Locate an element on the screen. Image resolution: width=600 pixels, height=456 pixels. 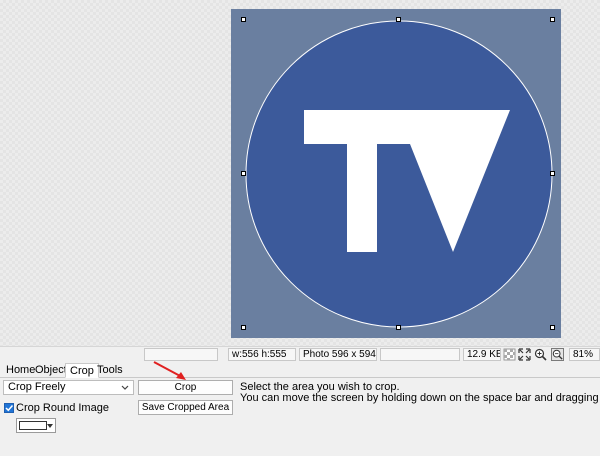
status-photo-size: Photo 596 x 594 is located at coordinates (338, 354).